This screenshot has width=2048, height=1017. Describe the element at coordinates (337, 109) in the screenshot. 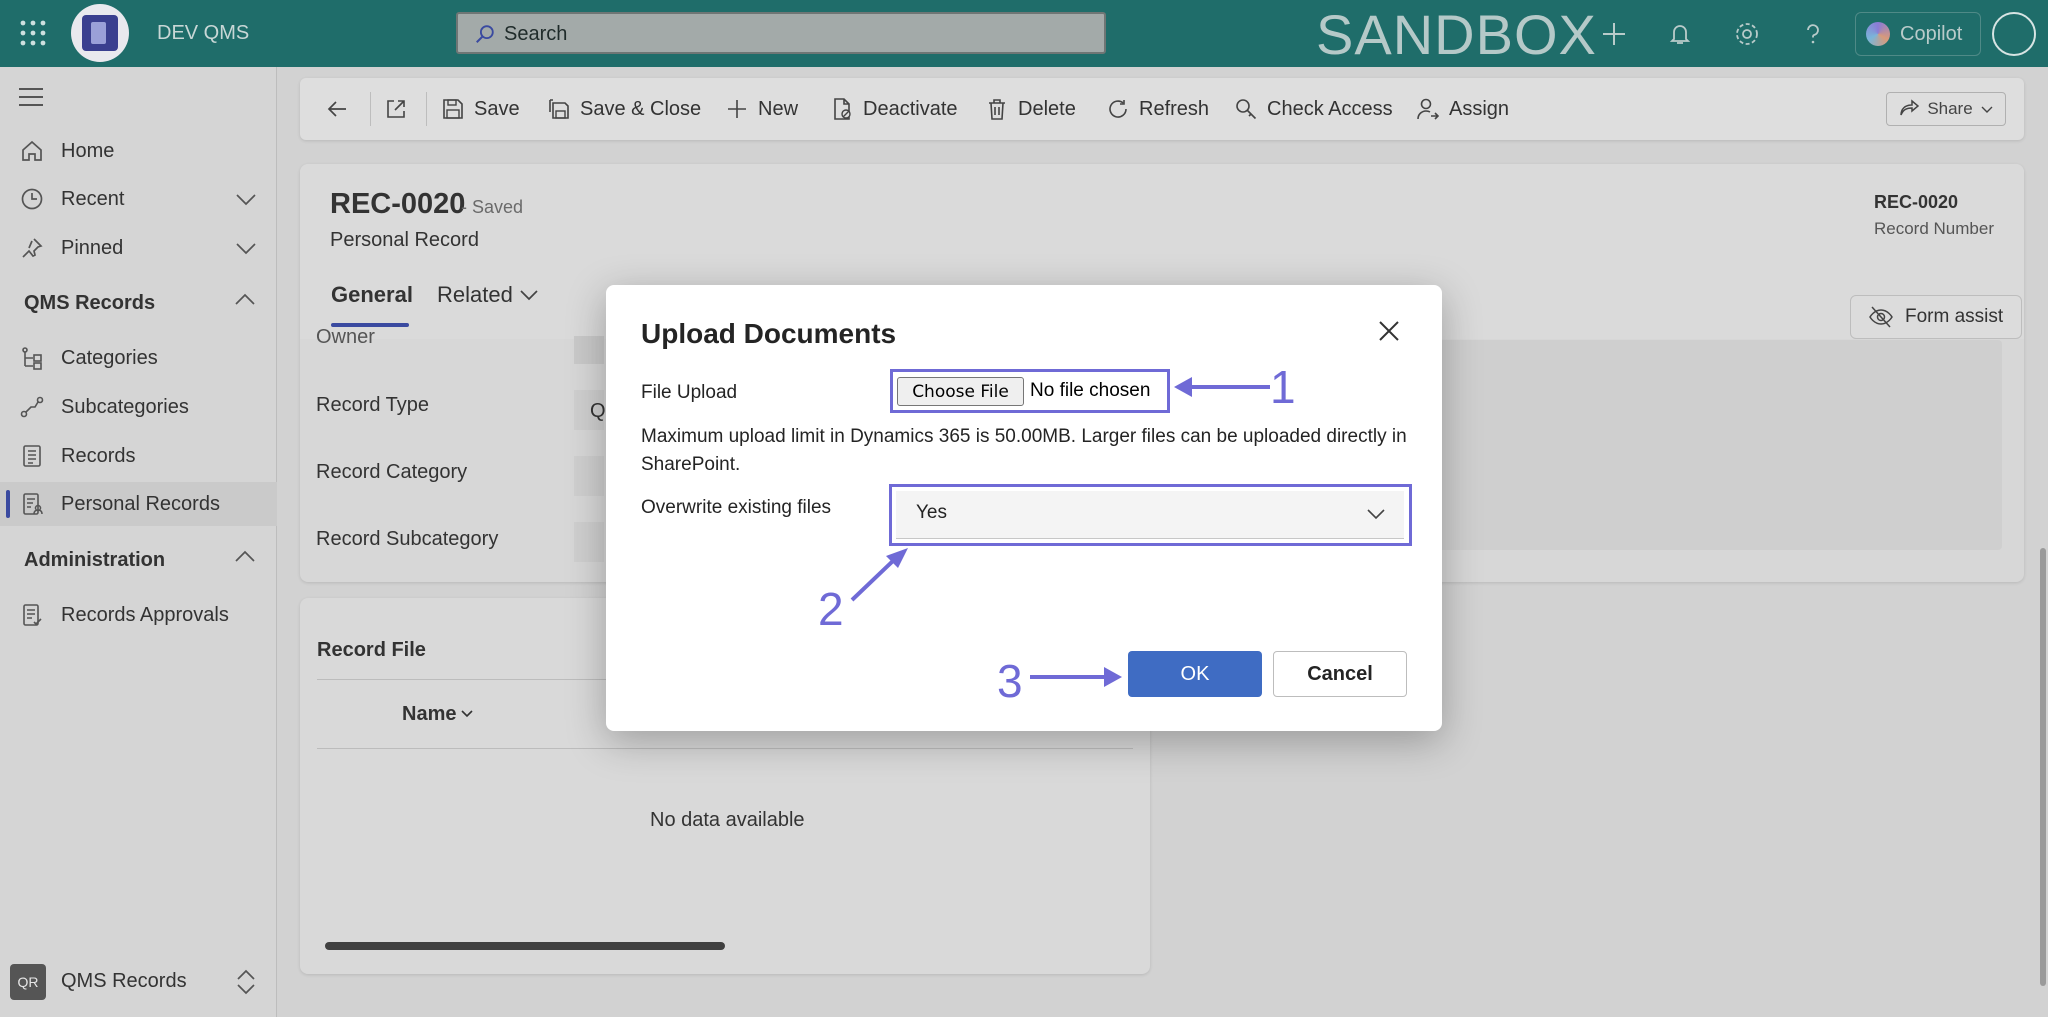

I see `back-button` at that location.